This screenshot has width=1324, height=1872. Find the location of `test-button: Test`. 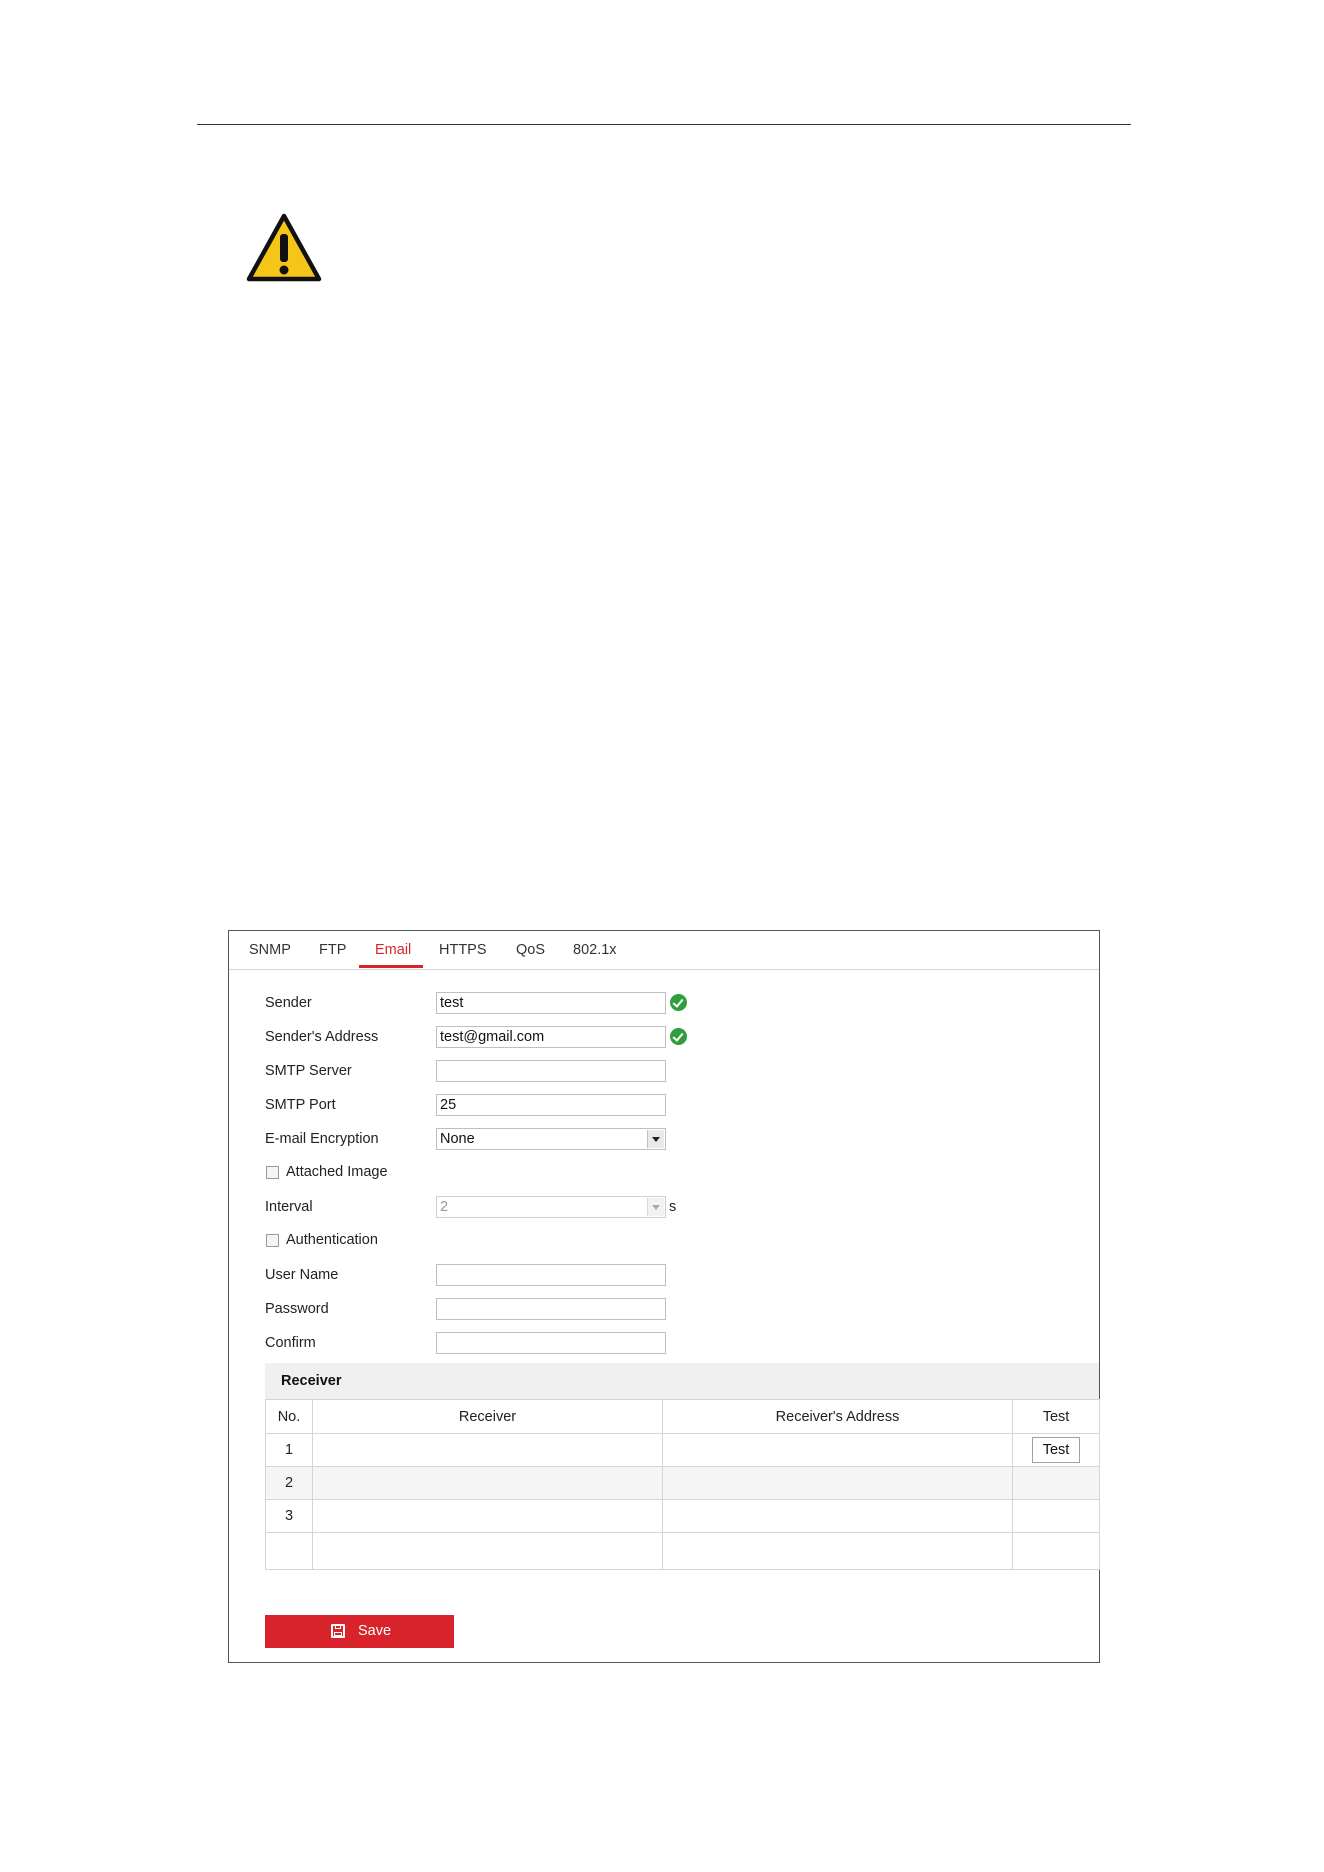

test-button: Test is located at coordinates (1056, 1450).